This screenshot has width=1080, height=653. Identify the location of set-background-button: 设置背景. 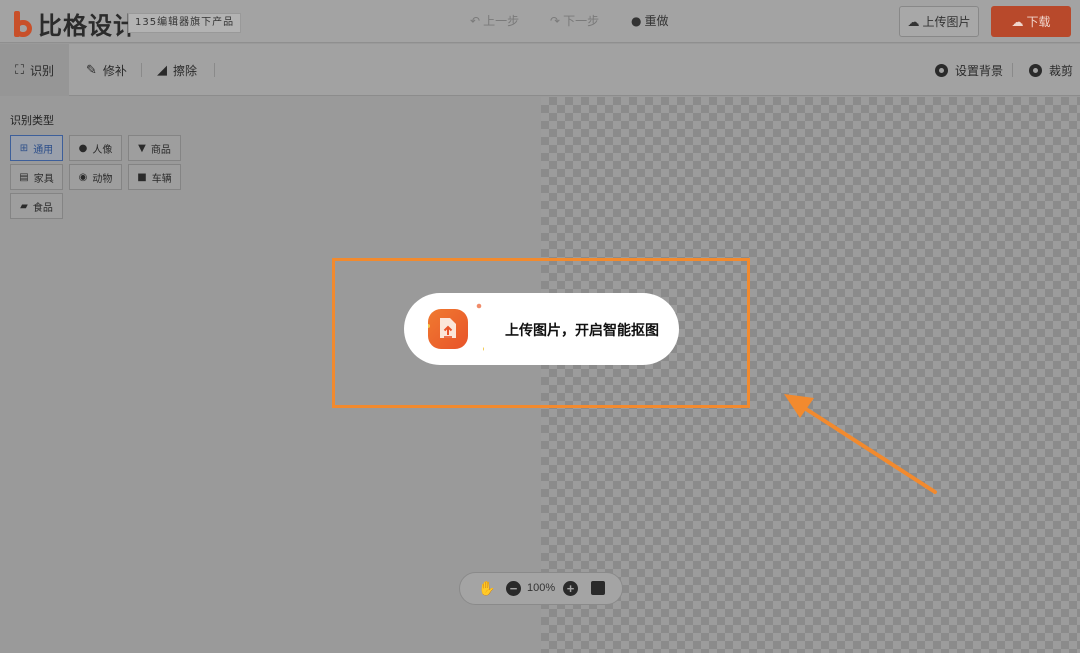
(969, 70).